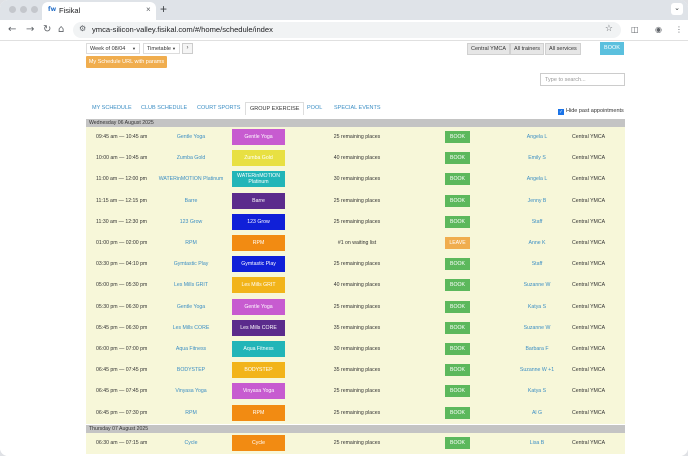  What do you see at coordinates (191, 370) in the screenshot?
I see `class-name-link: BODYSTEP` at bounding box center [191, 370].